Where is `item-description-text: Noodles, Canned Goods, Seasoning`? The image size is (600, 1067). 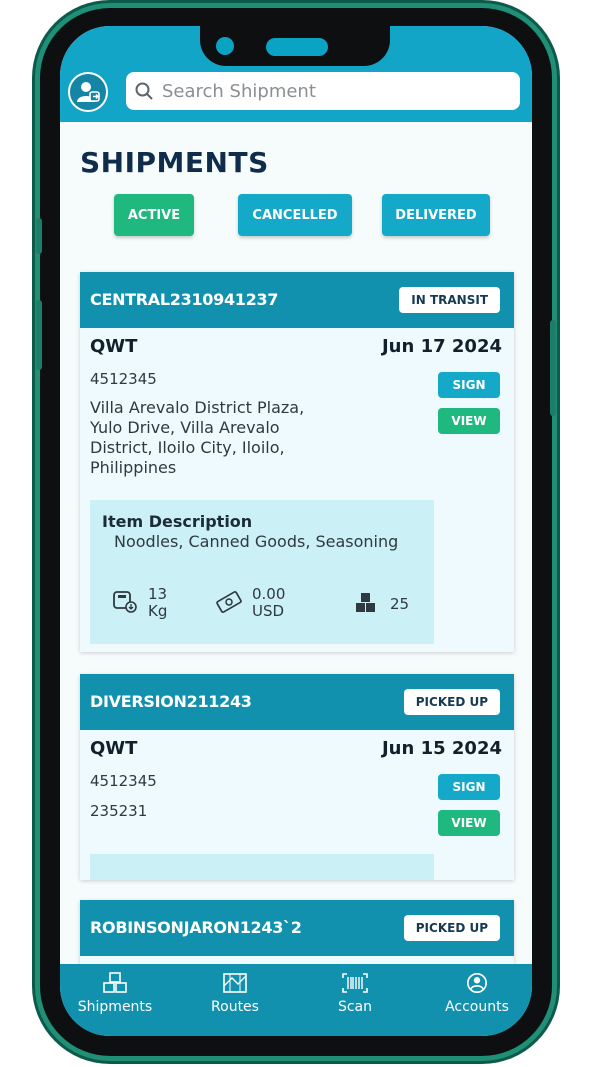 item-description-text: Noodles, Canned Goods, Seasoning is located at coordinates (256, 541).